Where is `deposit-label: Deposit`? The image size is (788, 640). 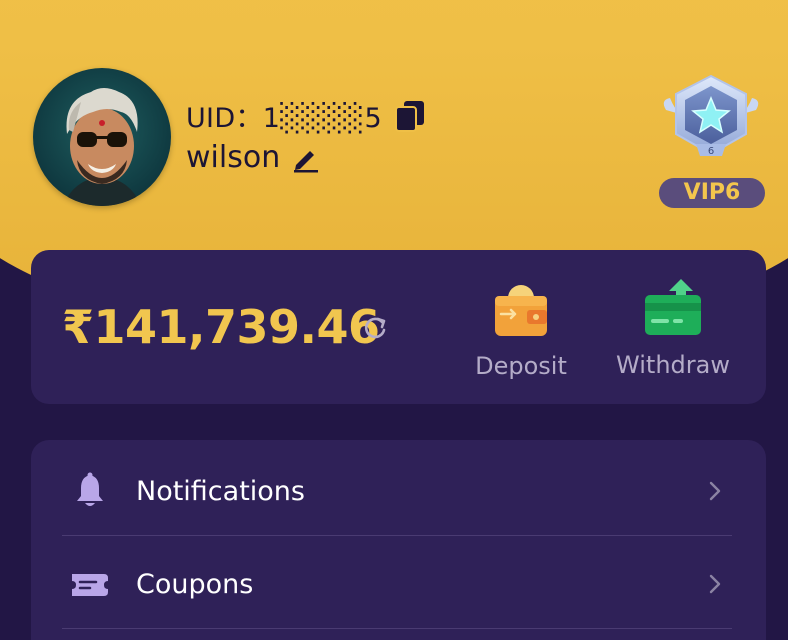
deposit-label: Deposit is located at coordinates (521, 366).